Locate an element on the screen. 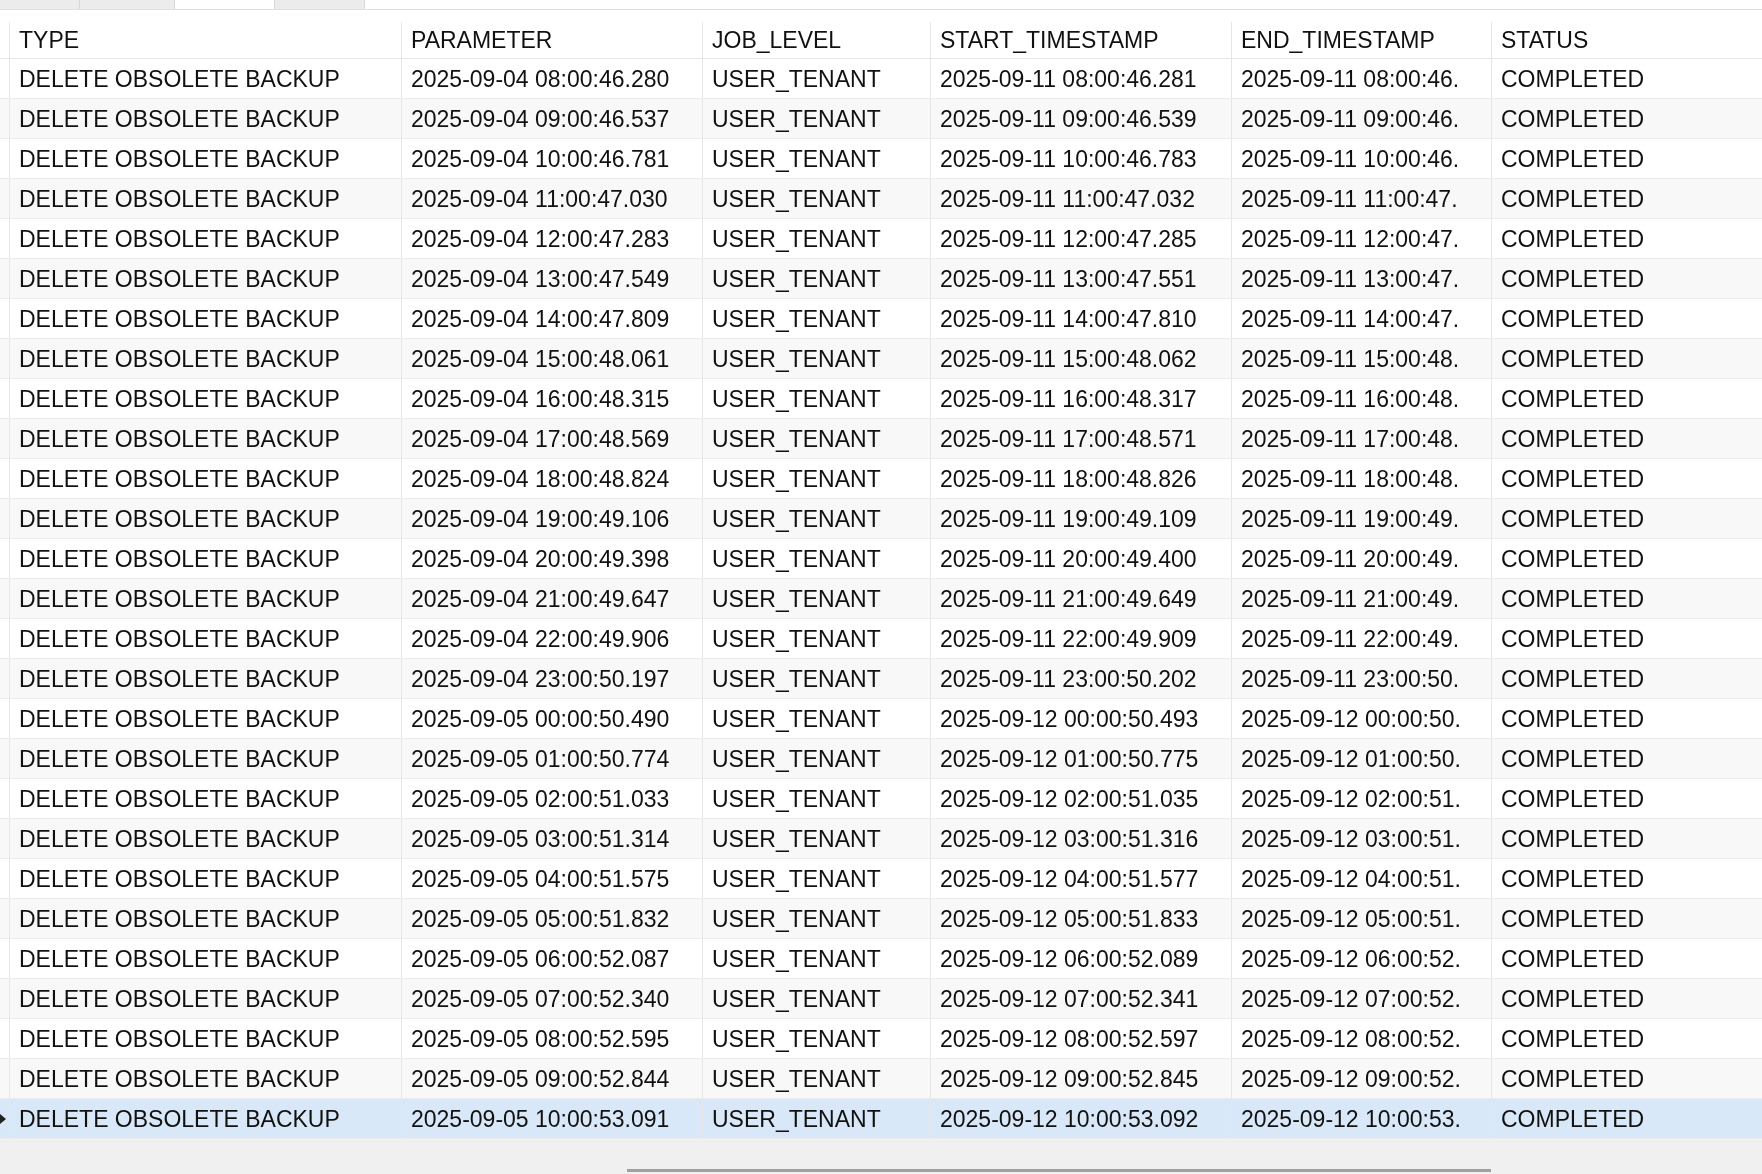 The width and height of the screenshot is (1762, 1174). table-cell: 2025-09-05 08:00:52.595 is located at coordinates (551, 1038).